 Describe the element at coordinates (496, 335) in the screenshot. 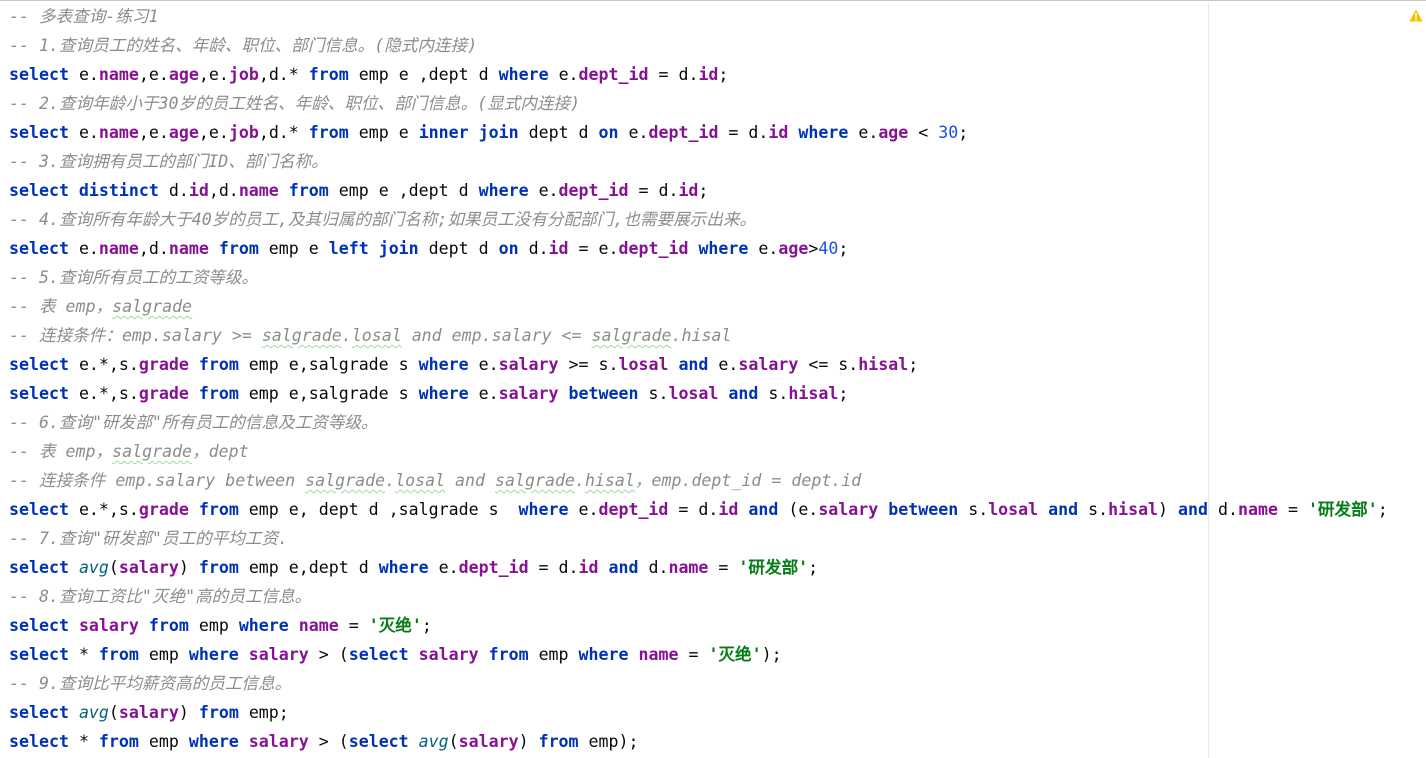

I see `comment-text: and emp.salary <=` at that location.